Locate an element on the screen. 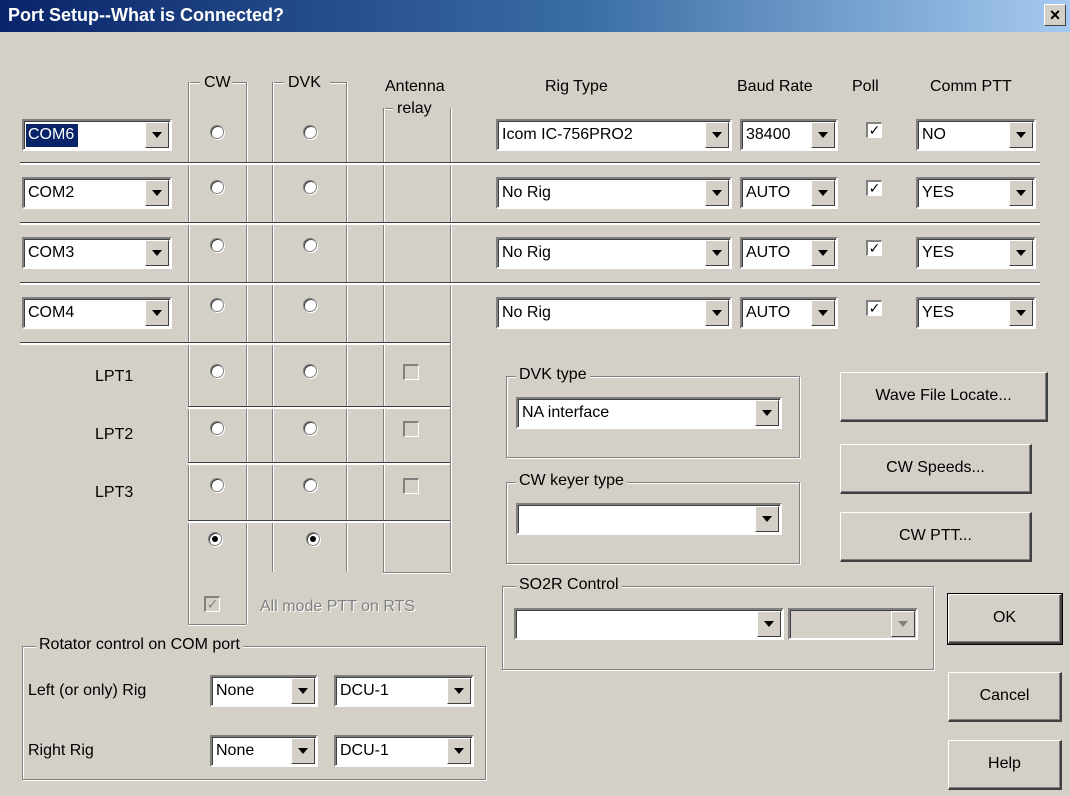 The image size is (1070, 796). com-port-value: COM3 is located at coordinates (51, 252).